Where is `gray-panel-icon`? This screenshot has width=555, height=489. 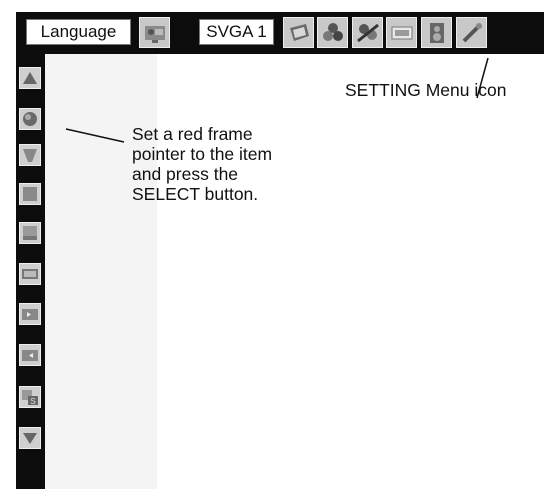 gray-panel-icon is located at coordinates (30, 233).